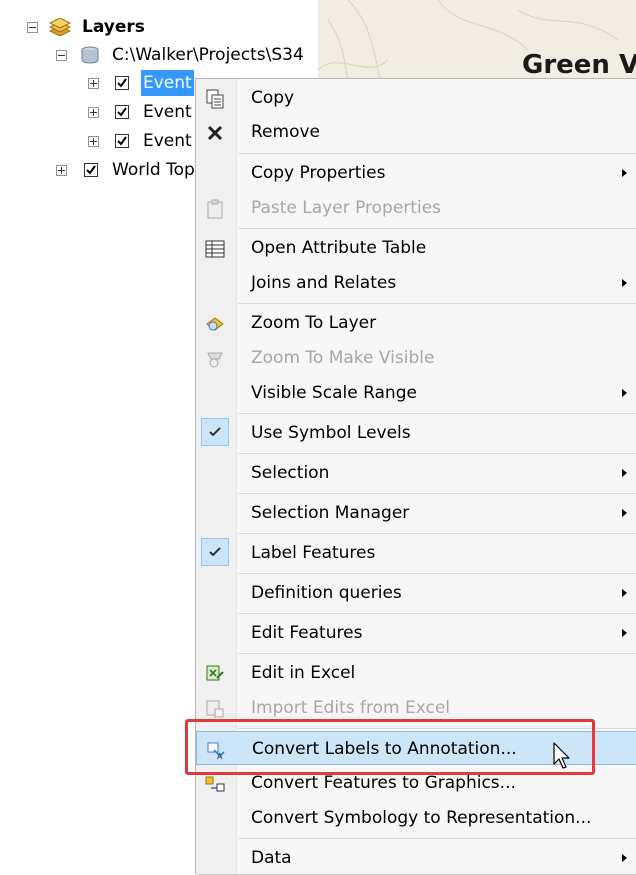 The image size is (636, 875). I want to click on menu-label: Copy Properties, so click(318, 173).